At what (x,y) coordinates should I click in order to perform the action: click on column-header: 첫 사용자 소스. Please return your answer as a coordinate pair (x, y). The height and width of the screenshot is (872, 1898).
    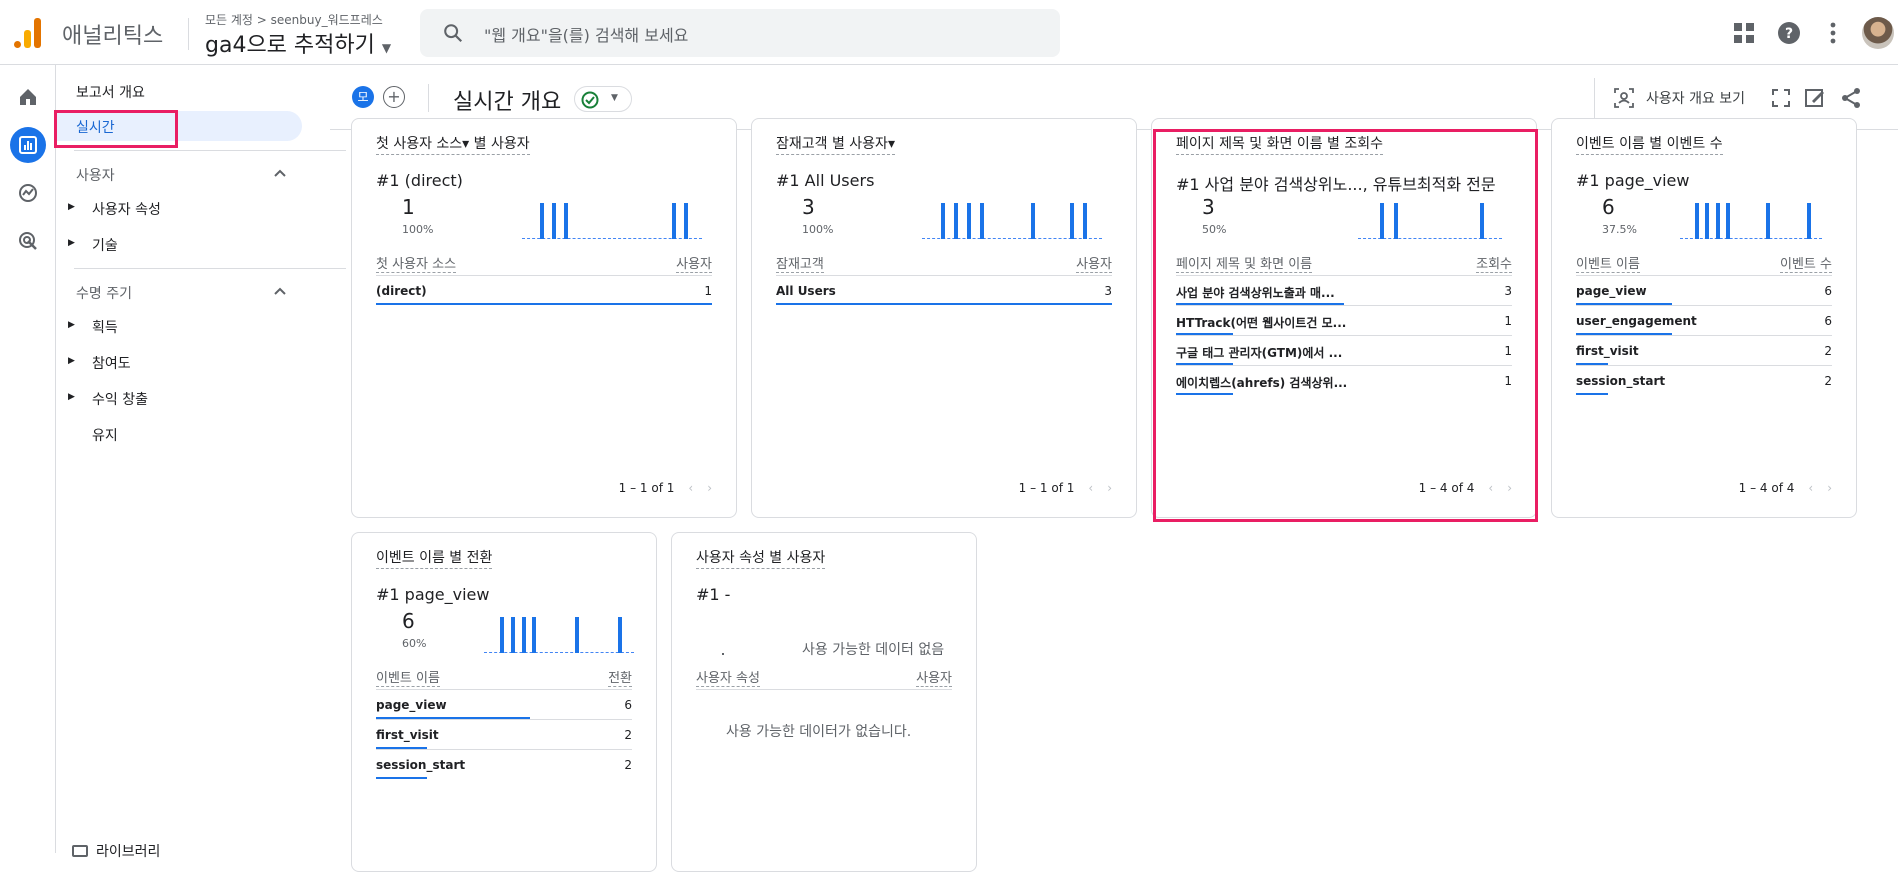
    Looking at the image, I should click on (416, 263).